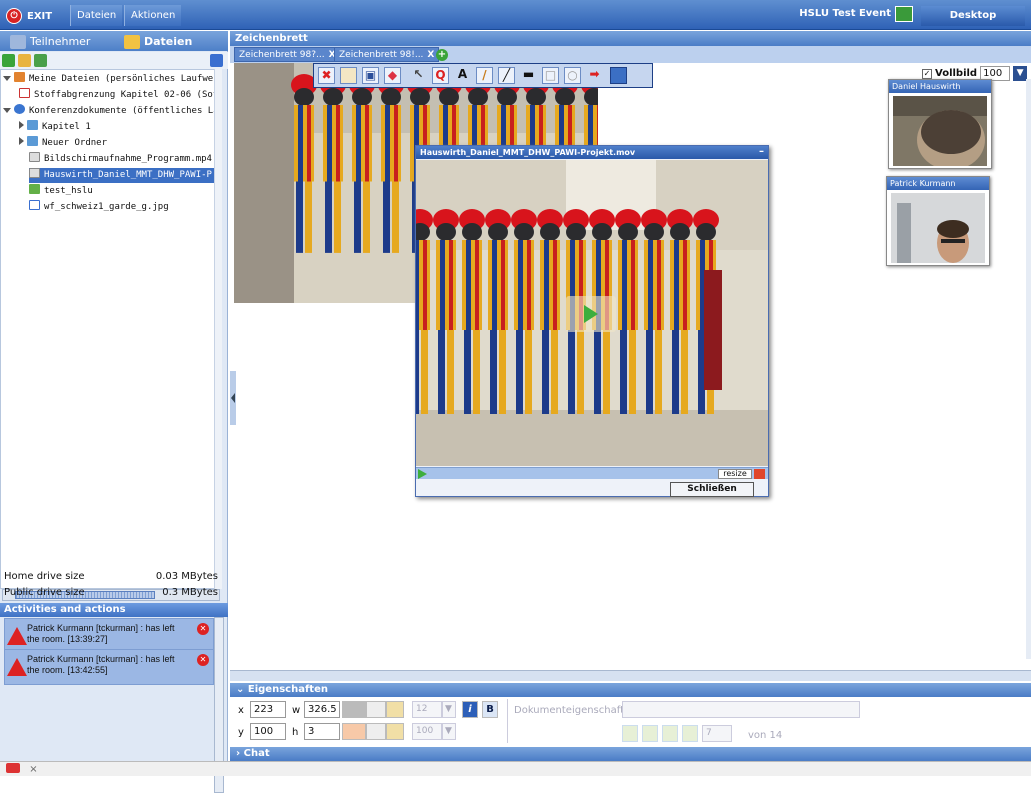 Image resolution: width=1031 pixels, height=793 pixels. What do you see at coordinates (354, 709) in the screenshot?
I see `line-color-swatch` at bounding box center [354, 709].